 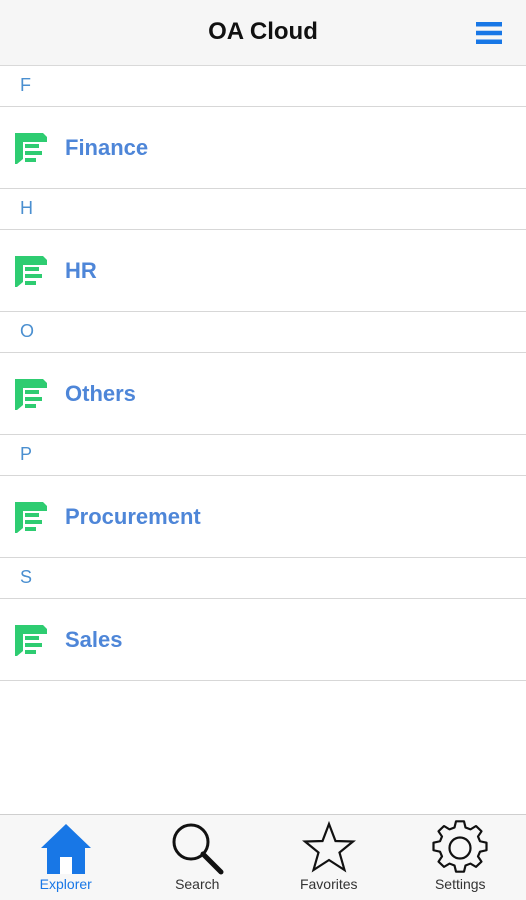 I want to click on top-navigation-bar: OA Cloud, so click(x=263, y=33).